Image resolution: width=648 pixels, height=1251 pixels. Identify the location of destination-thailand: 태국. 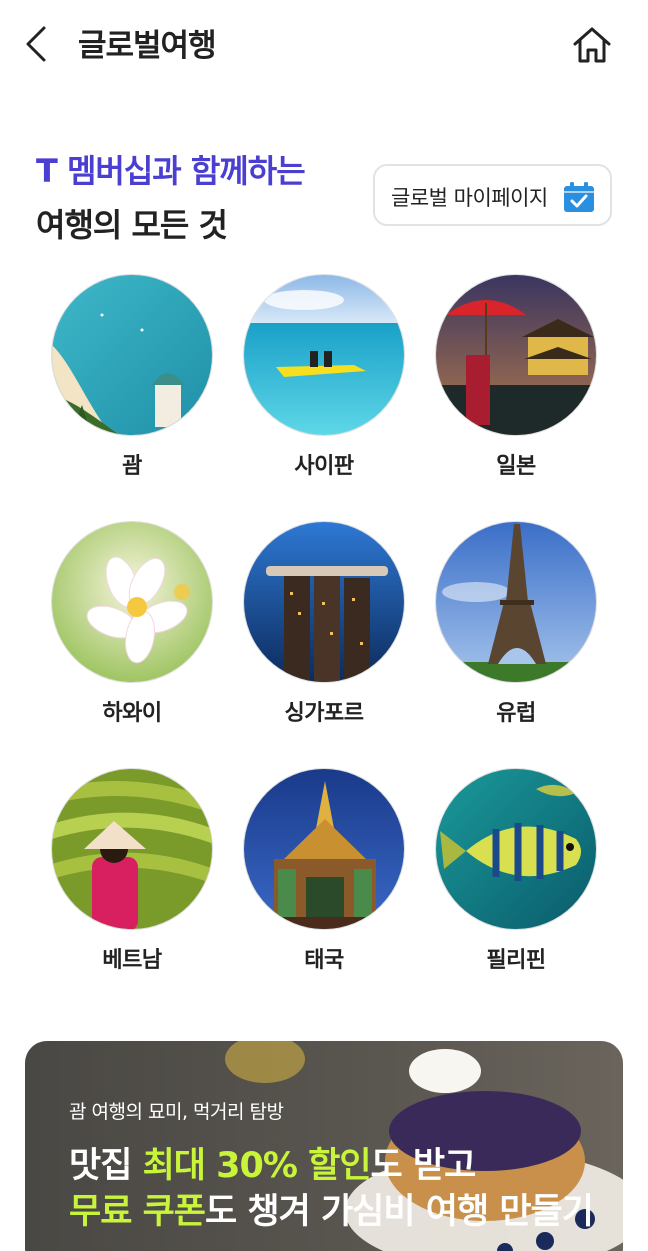
(323, 883).